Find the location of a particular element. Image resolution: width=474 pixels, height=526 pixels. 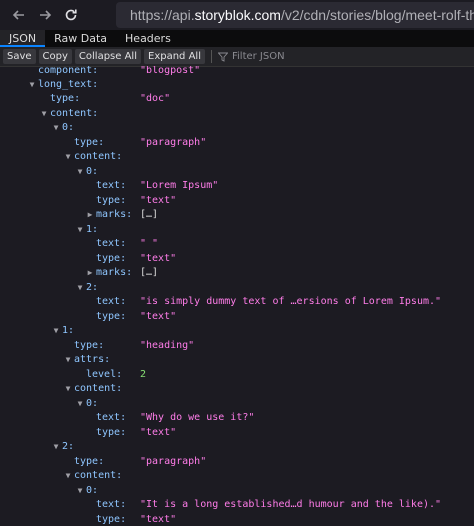

json-key: 2: is located at coordinates (68, 446).